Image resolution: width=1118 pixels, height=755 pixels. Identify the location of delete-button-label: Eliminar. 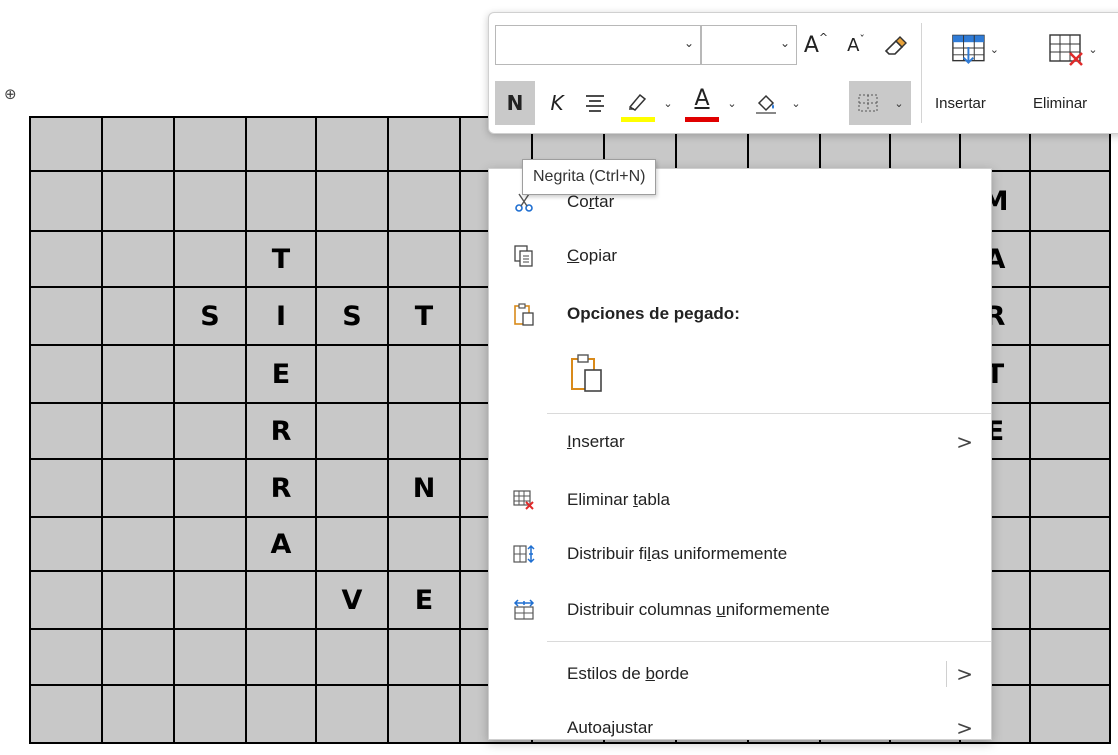
(1060, 103).